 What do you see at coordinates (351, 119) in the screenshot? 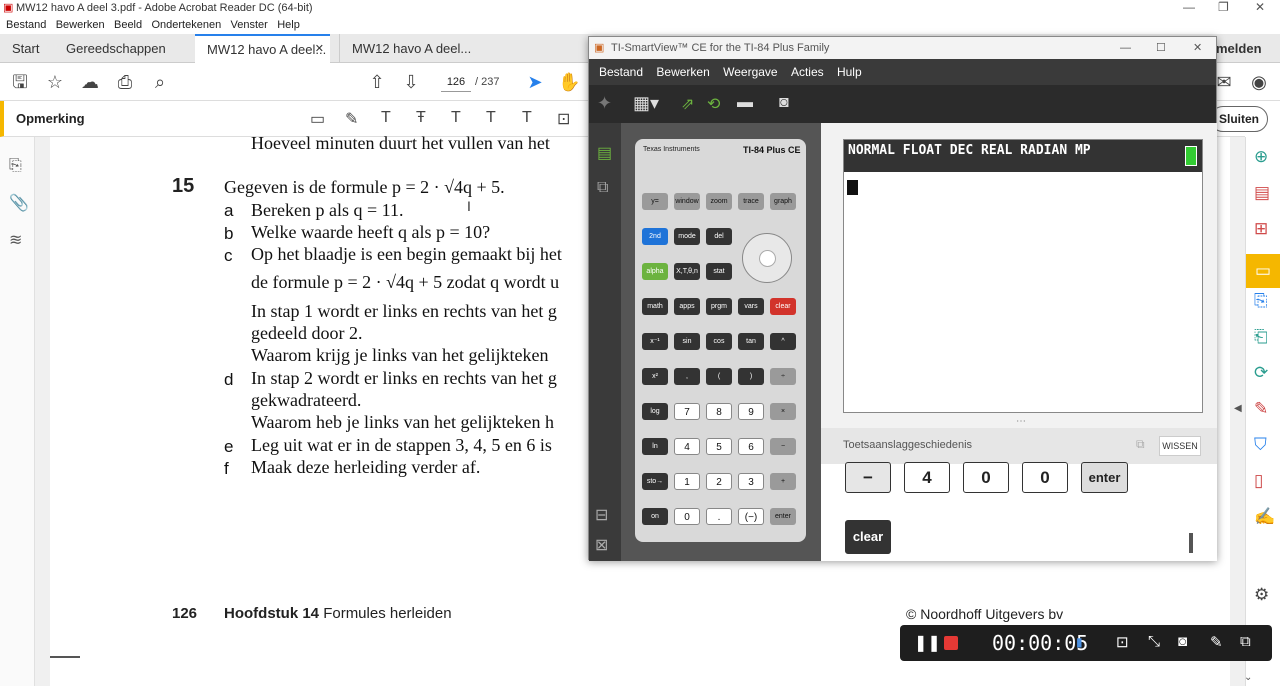
I see `highlight-icon: ✎` at bounding box center [351, 119].